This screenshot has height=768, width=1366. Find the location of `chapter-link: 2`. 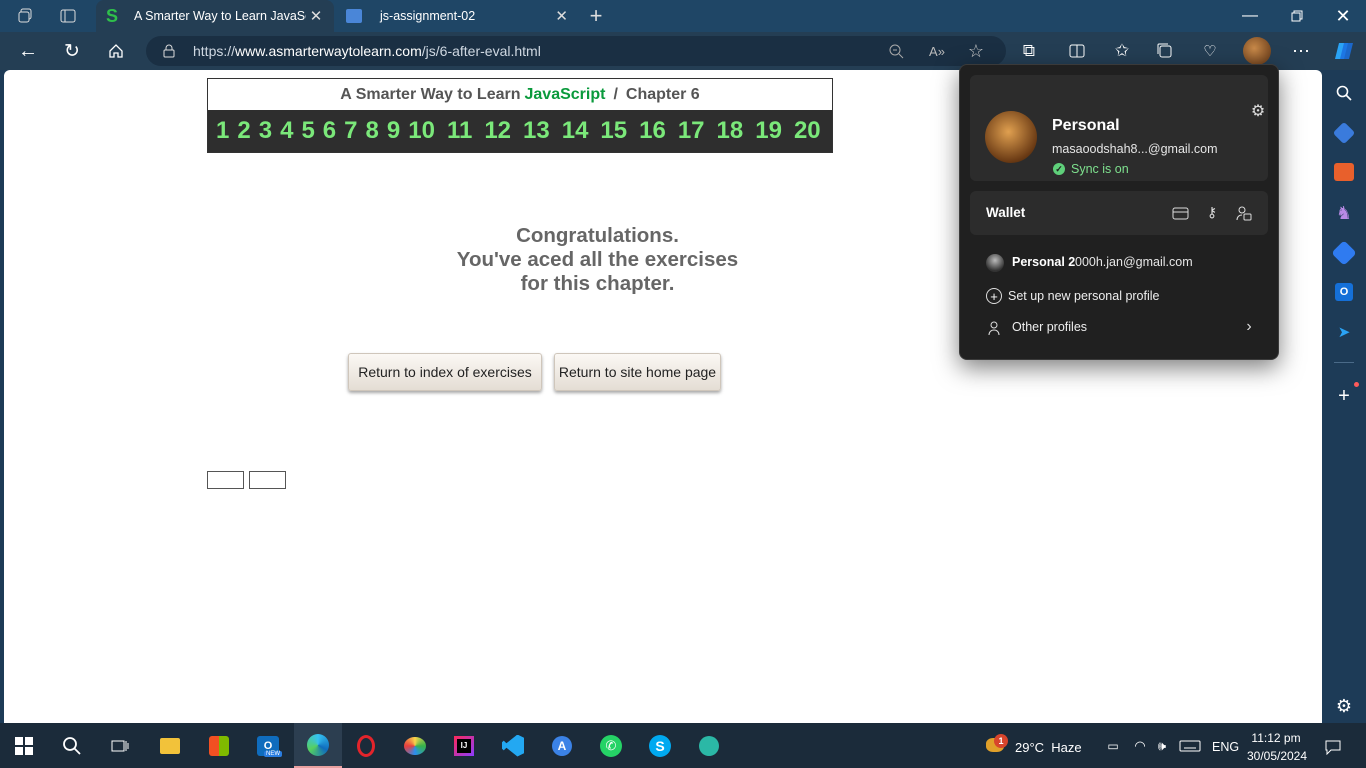

chapter-link: 2 is located at coordinates (243, 131).